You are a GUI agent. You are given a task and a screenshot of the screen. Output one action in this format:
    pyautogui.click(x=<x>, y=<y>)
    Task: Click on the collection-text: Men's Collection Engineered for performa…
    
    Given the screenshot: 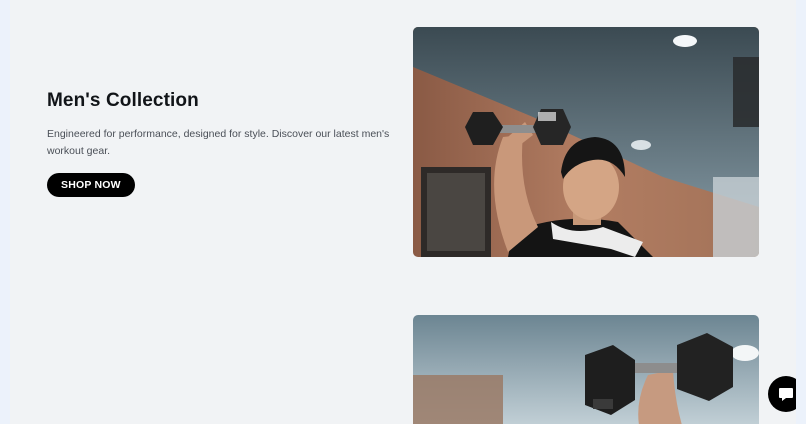 What is the action you would take?
    pyautogui.click(x=219, y=143)
    